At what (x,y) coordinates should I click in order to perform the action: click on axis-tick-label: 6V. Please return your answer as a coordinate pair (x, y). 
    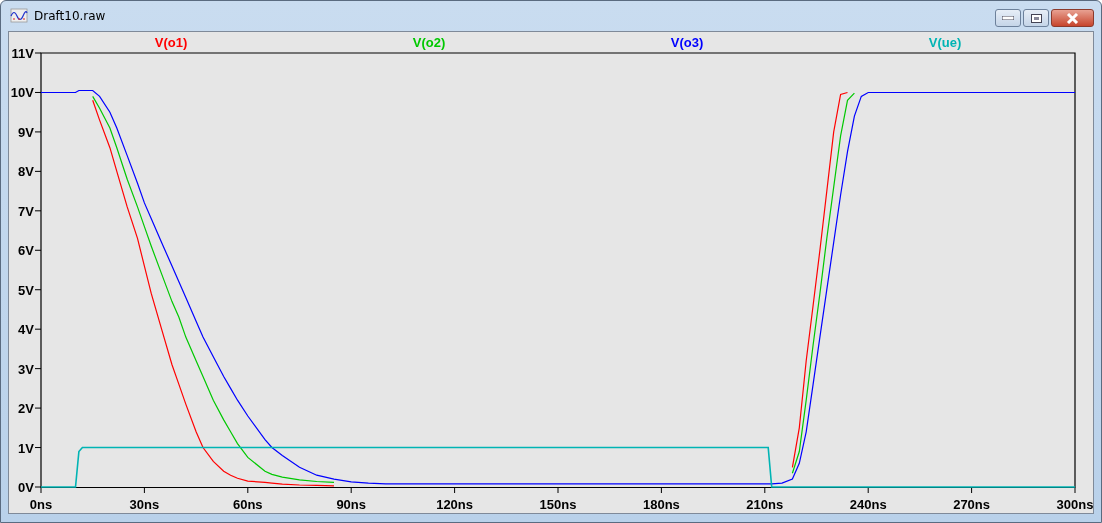
    Looking at the image, I should click on (26, 251).